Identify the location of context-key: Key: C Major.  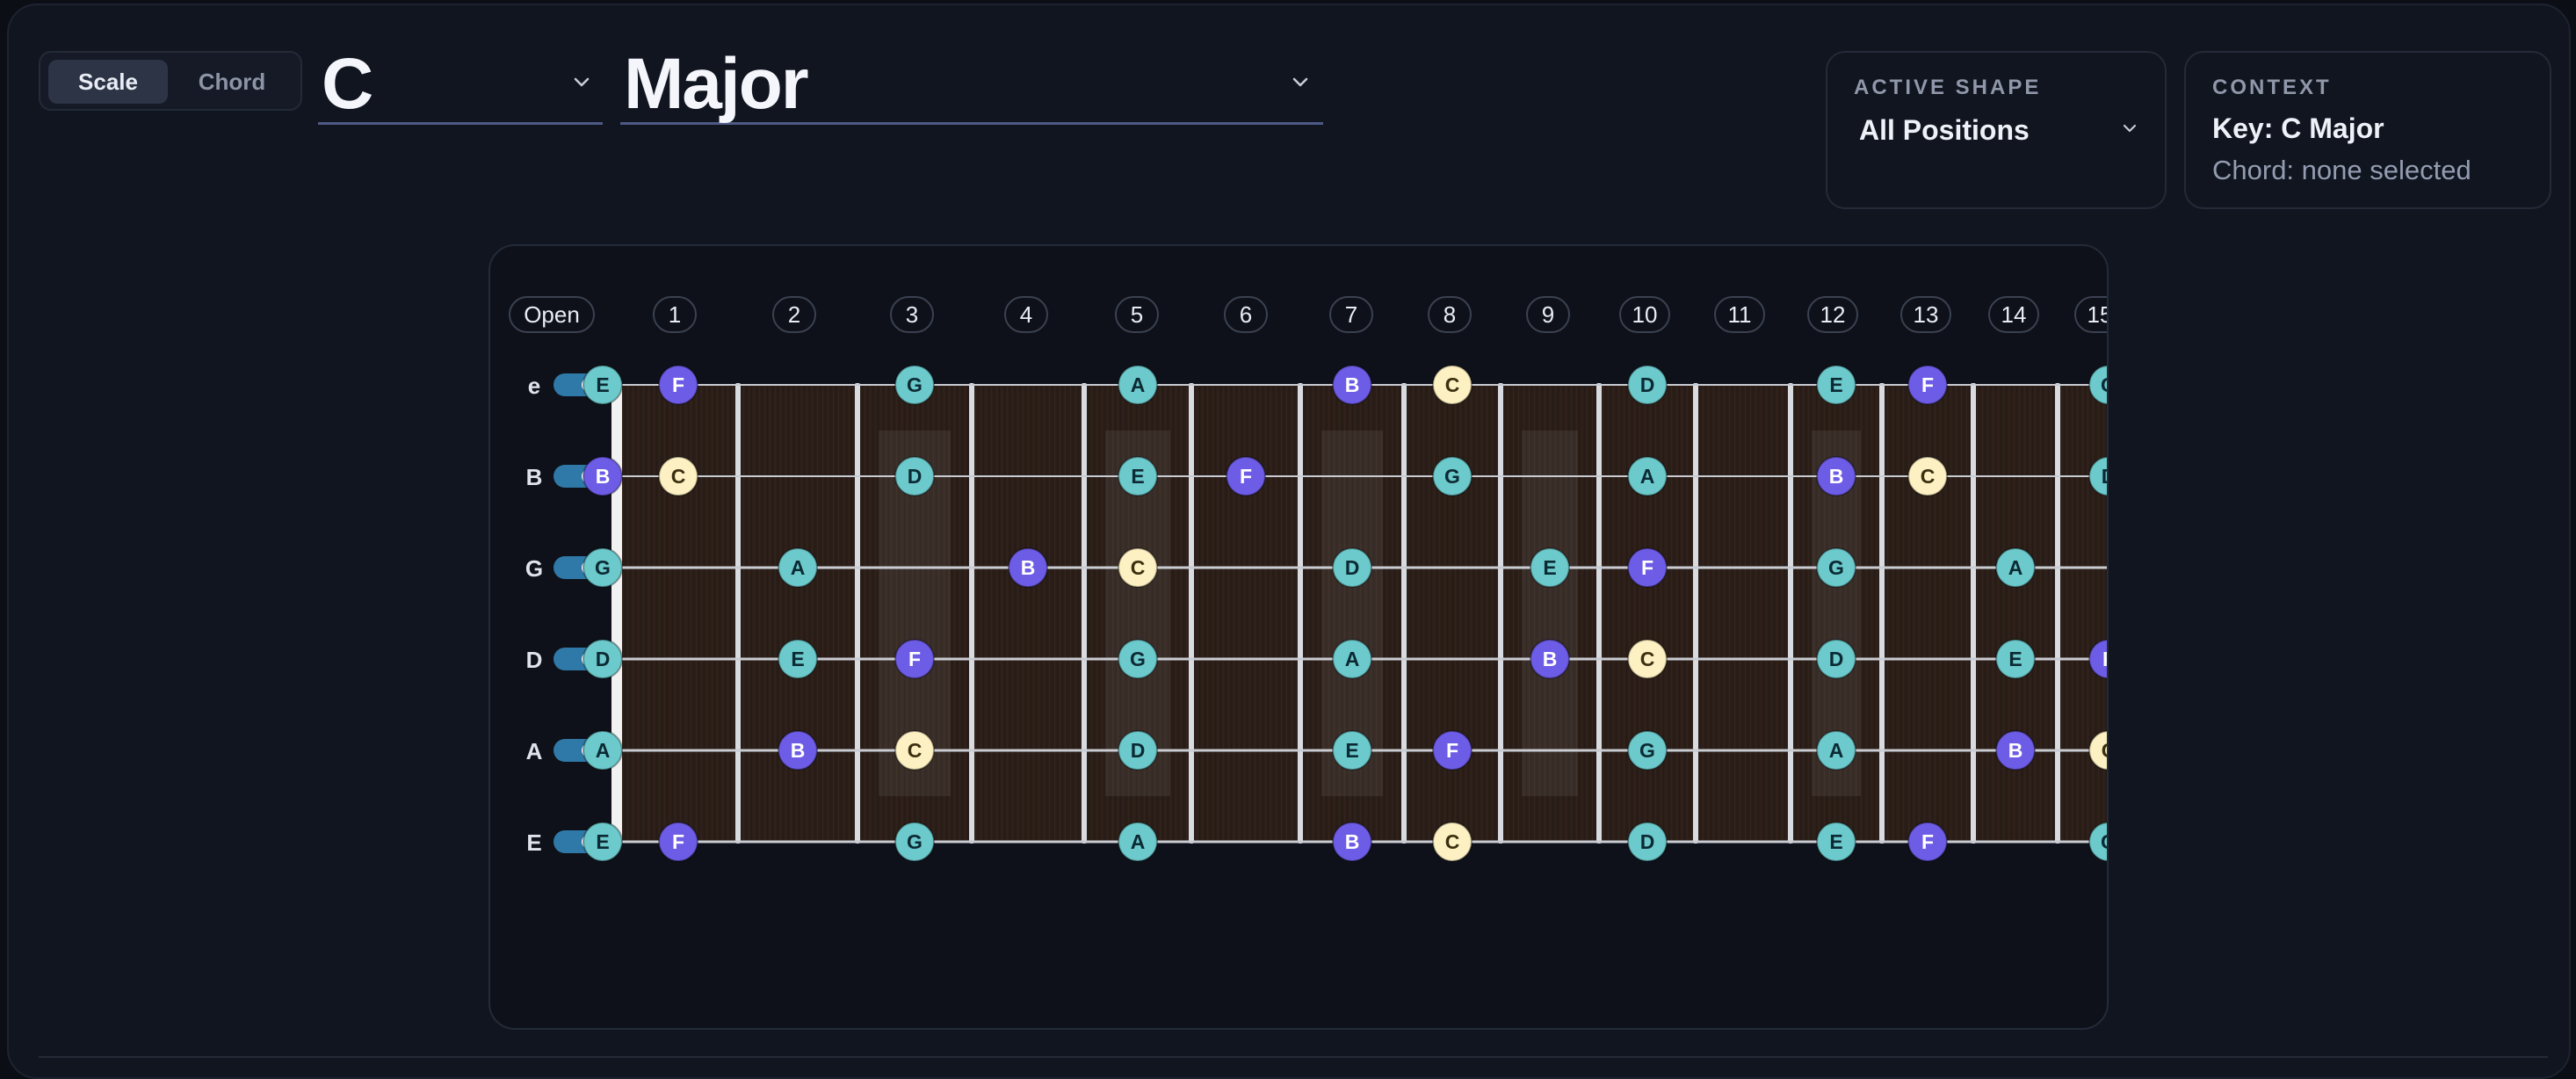
(2298, 128).